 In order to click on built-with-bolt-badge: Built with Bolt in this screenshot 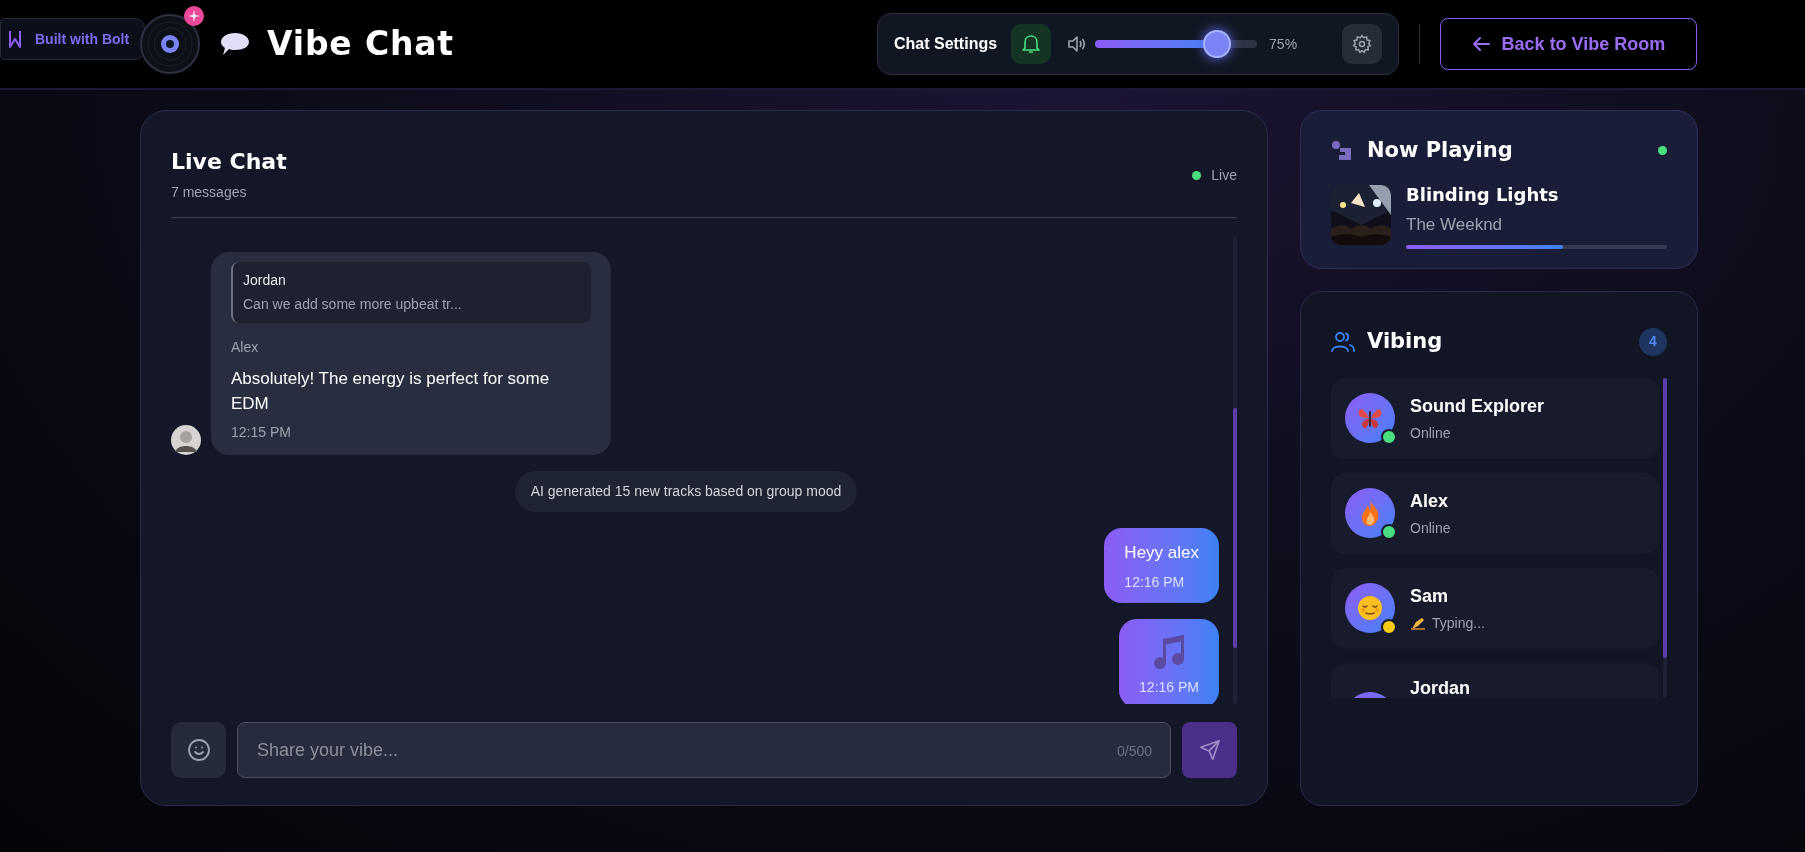, I will do `click(72, 39)`.